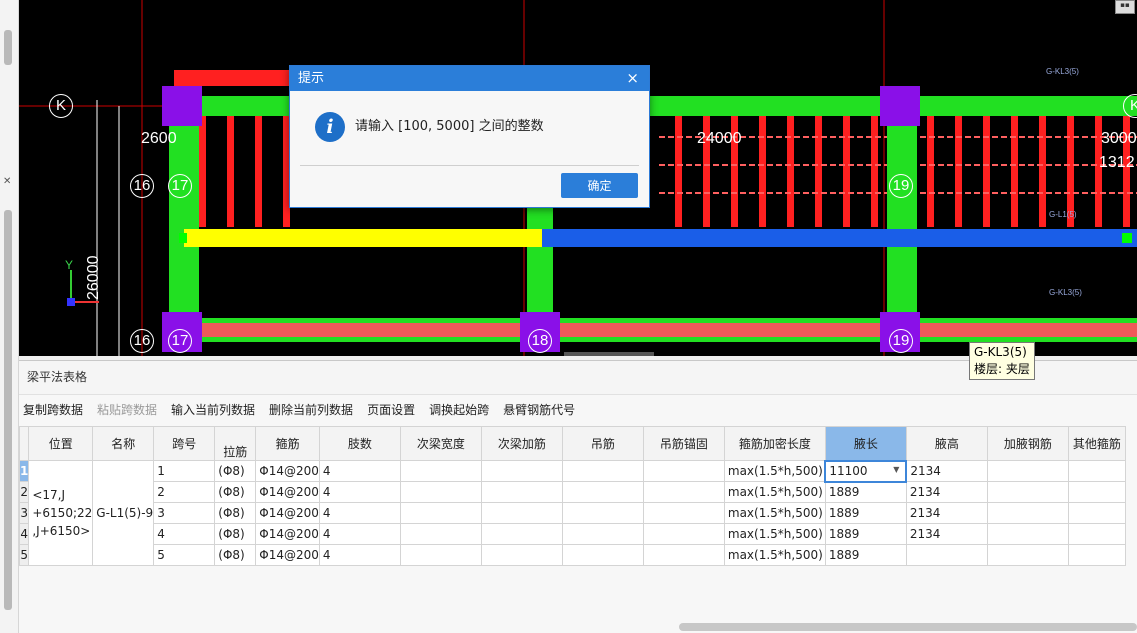 The image size is (1137, 633). What do you see at coordinates (24, 492) in the screenshot?
I see `row-number: 2` at bounding box center [24, 492].